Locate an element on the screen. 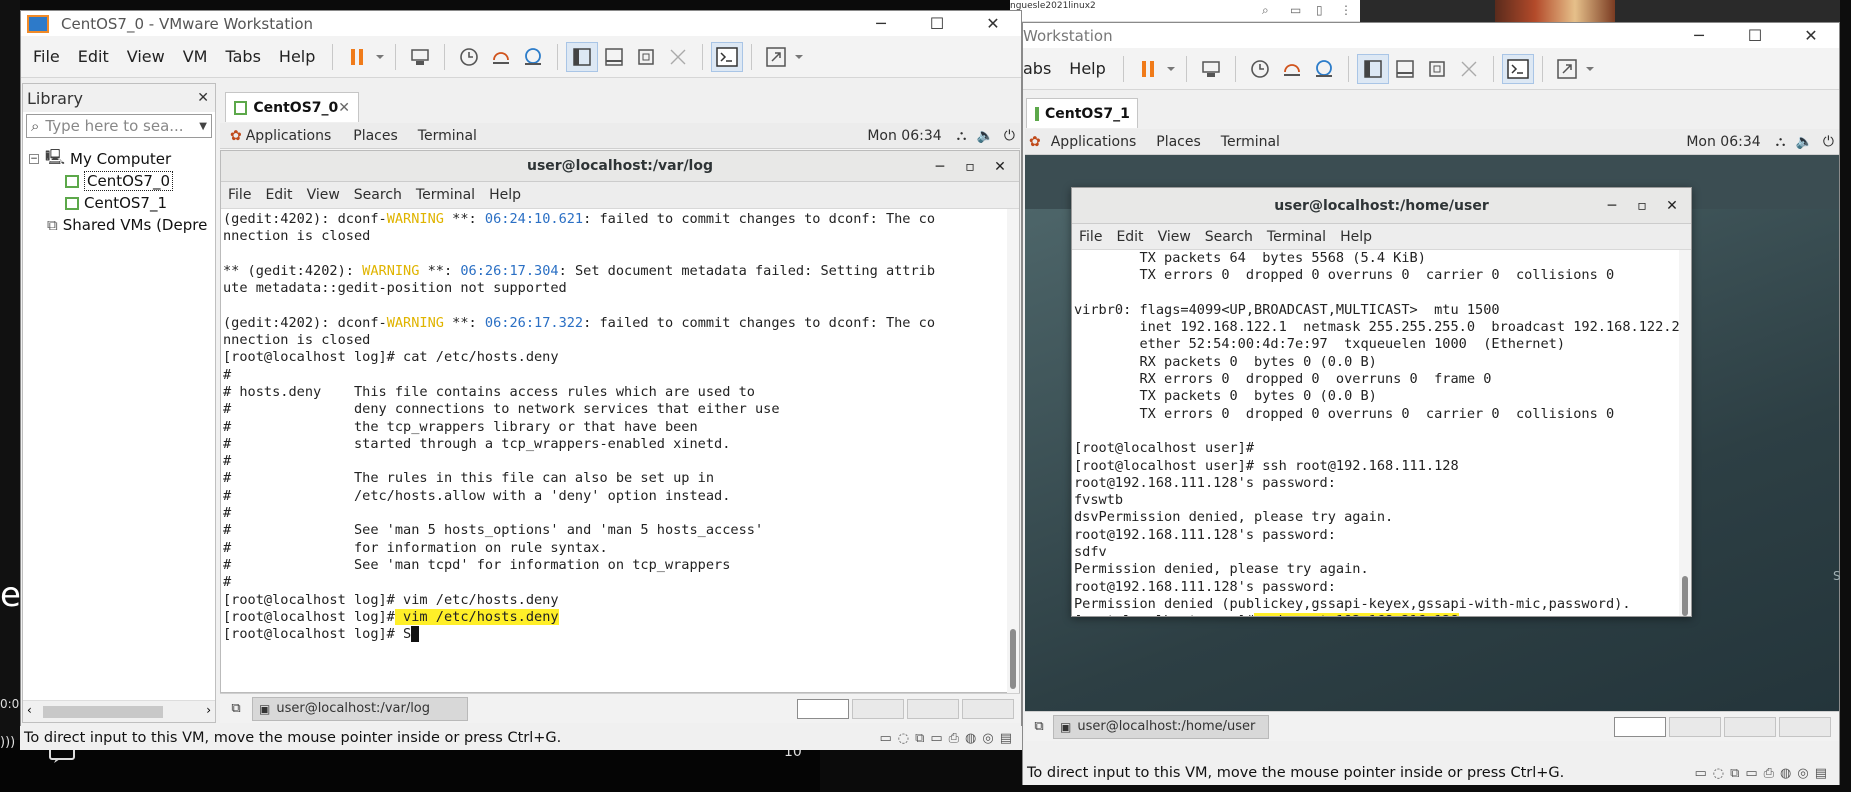  menu-file: File is located at coordinates (45, 56).